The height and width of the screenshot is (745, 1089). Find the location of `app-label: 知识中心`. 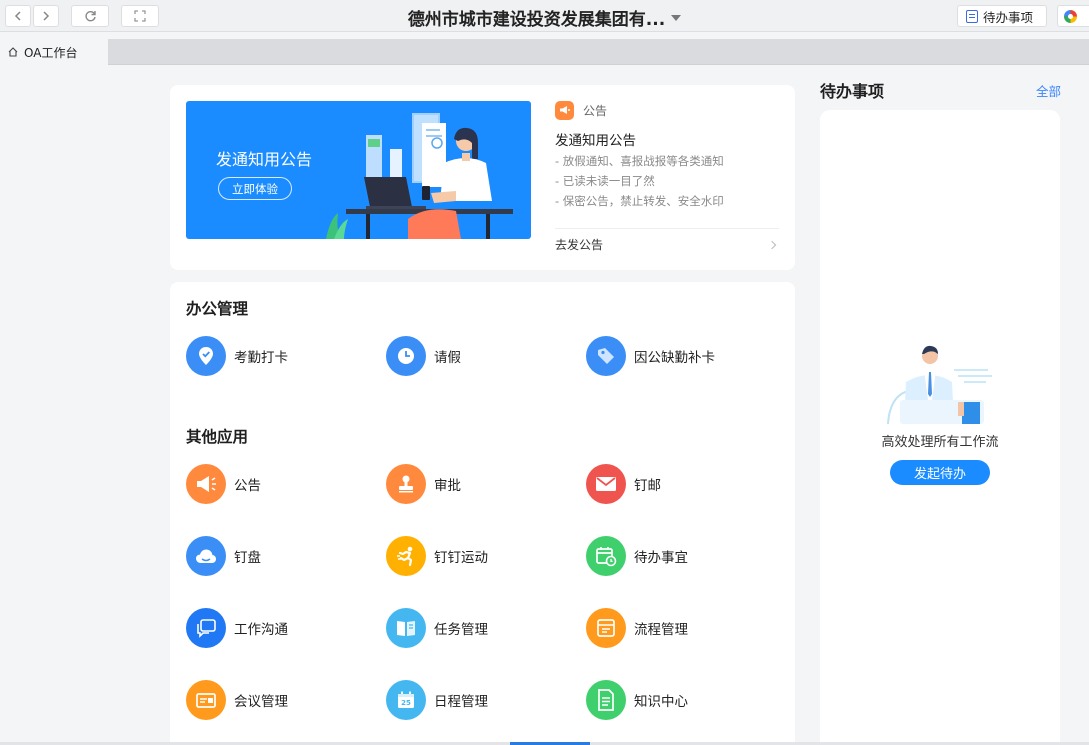

app-label: 知识中心 is located at coordinates (661, 702).